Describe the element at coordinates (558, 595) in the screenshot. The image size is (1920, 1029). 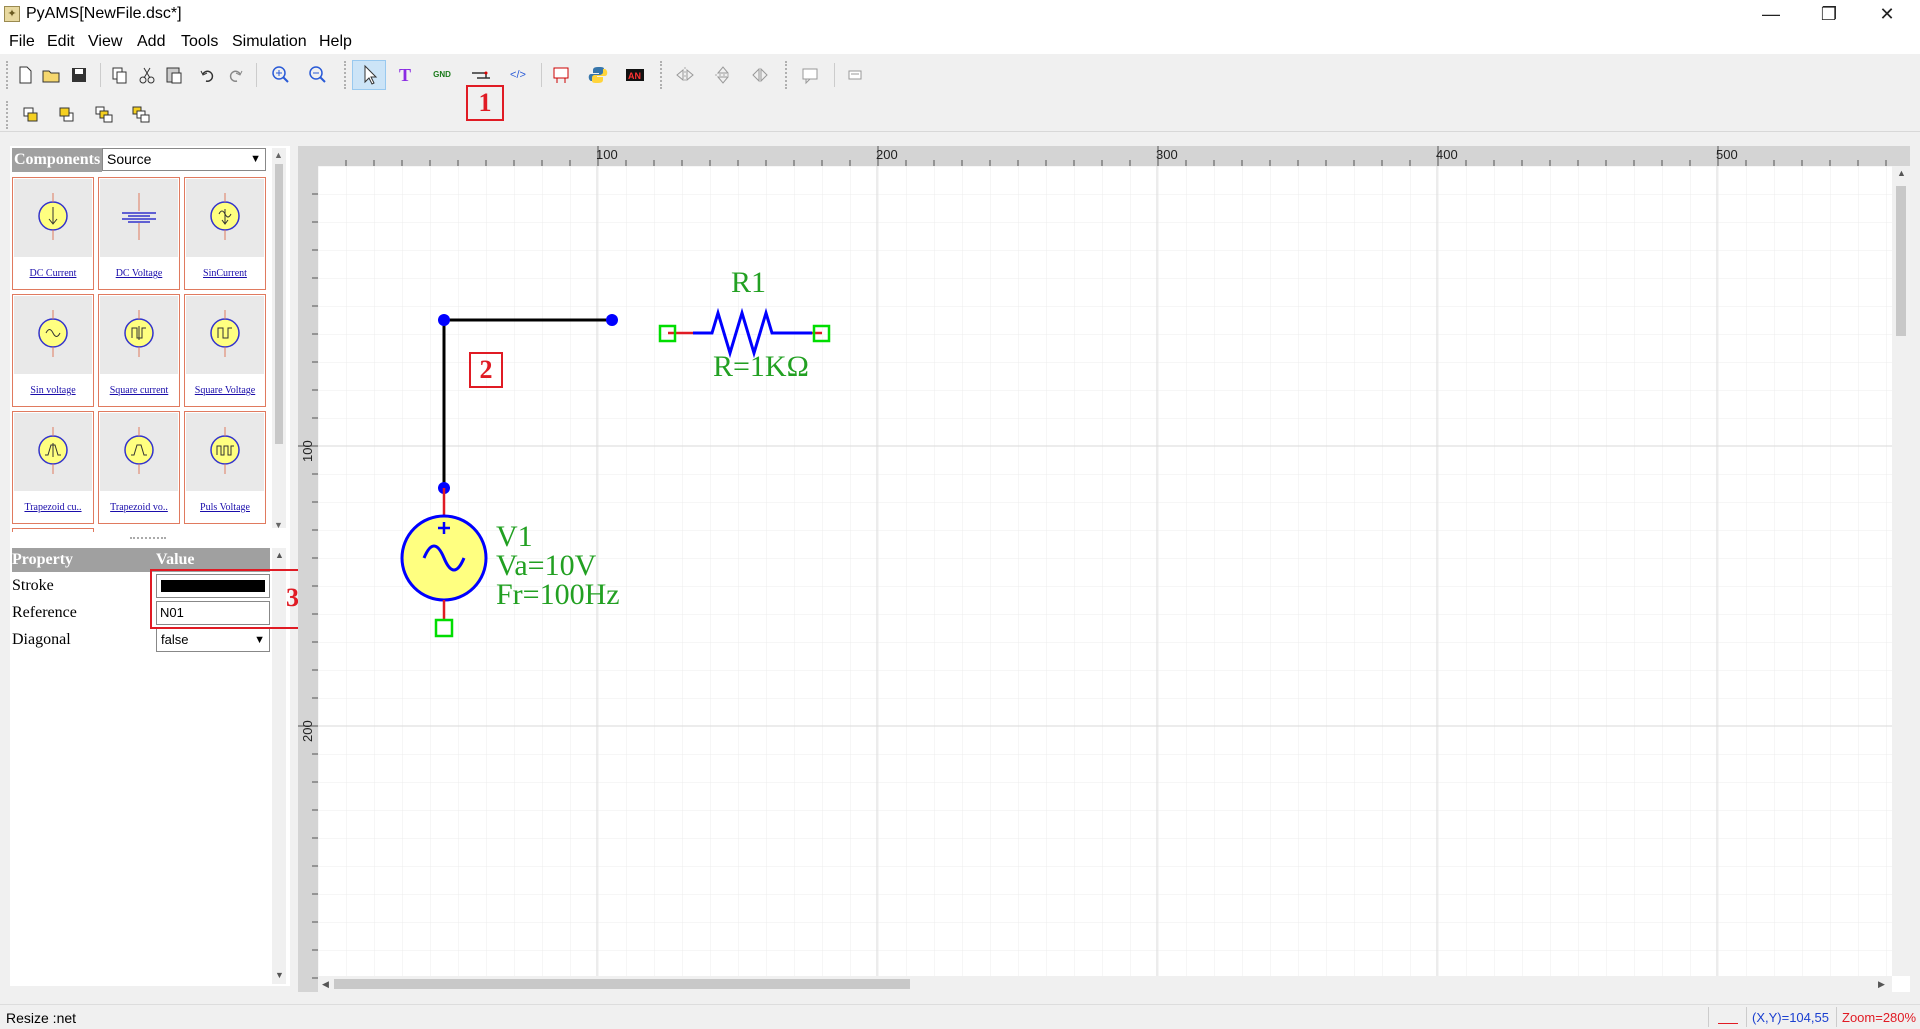
I see `source-frequency: Fr=100Hz` at that location.